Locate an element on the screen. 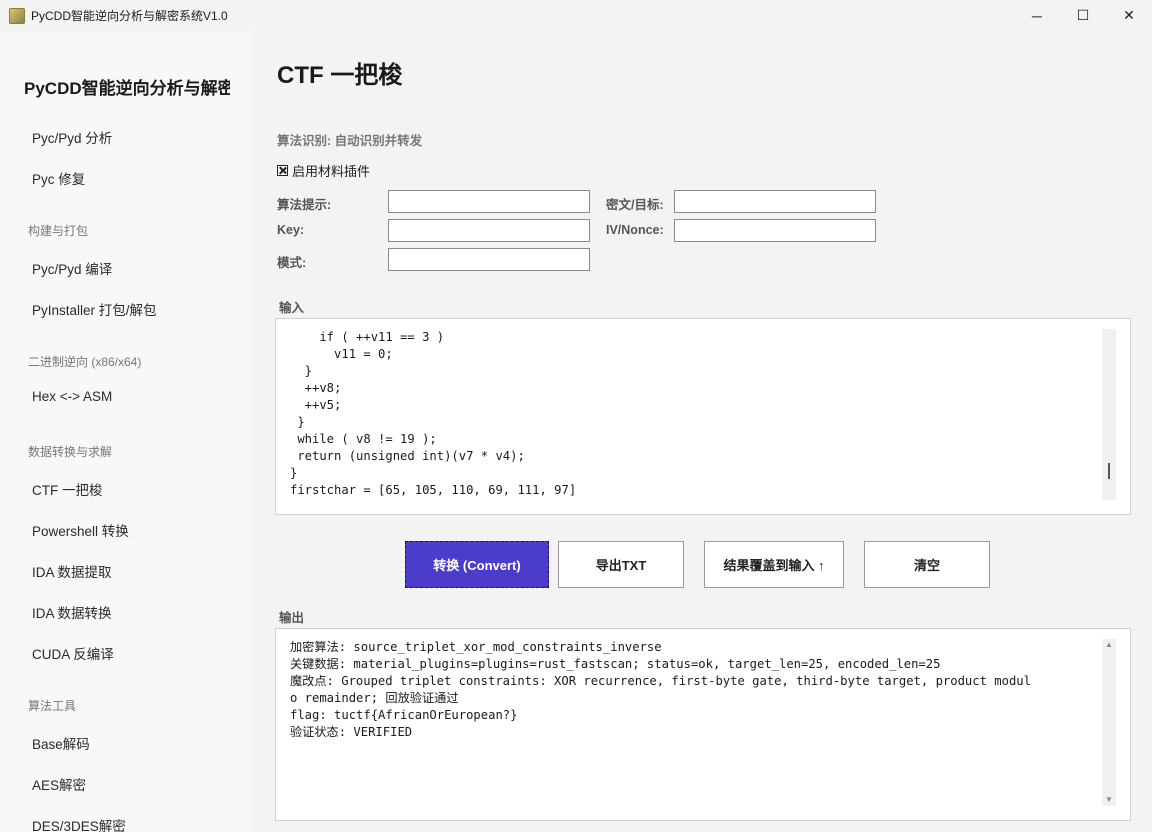 The height and width of the screenshot is (832, 1152). sidebar-item-base: Base解码 is located at coordinates (61, 743).